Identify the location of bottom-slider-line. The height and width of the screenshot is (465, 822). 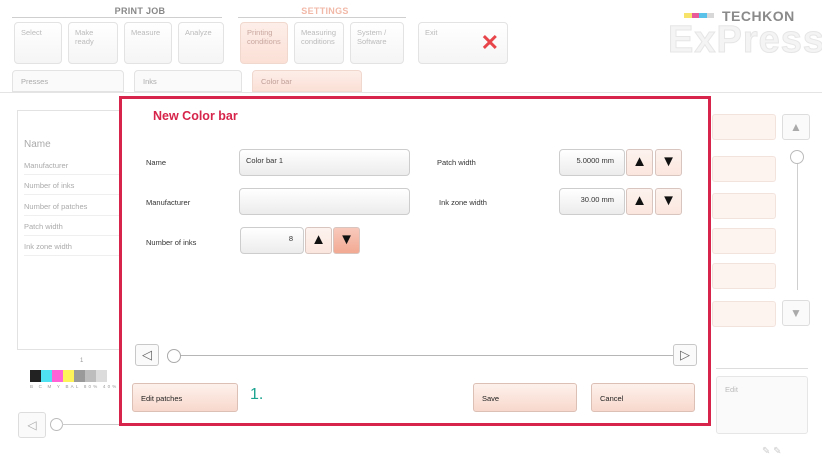
(91, 424).